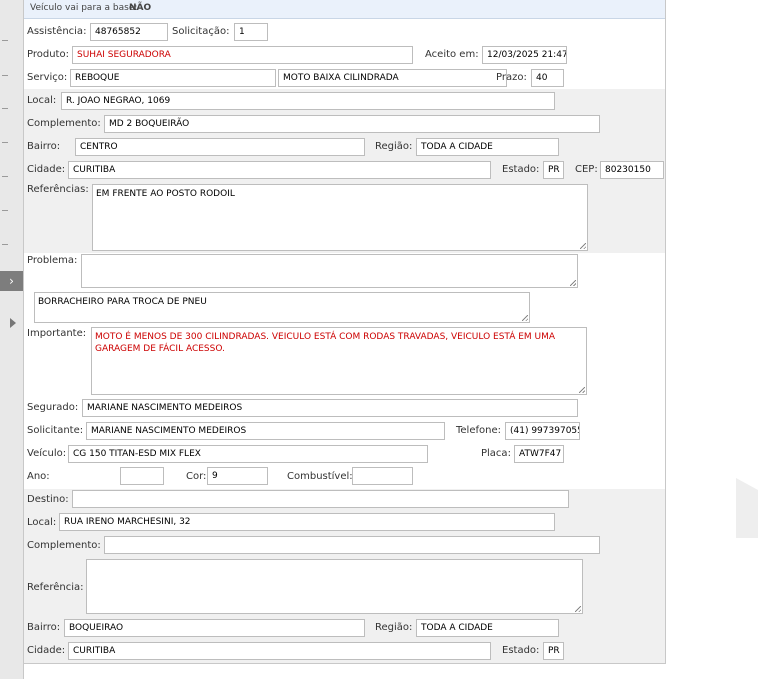 This screenshot has width=758, height=679. Describe the element at coordinates (496, 453) in the screenshot. I see `placa-label: Placa:` at that location.